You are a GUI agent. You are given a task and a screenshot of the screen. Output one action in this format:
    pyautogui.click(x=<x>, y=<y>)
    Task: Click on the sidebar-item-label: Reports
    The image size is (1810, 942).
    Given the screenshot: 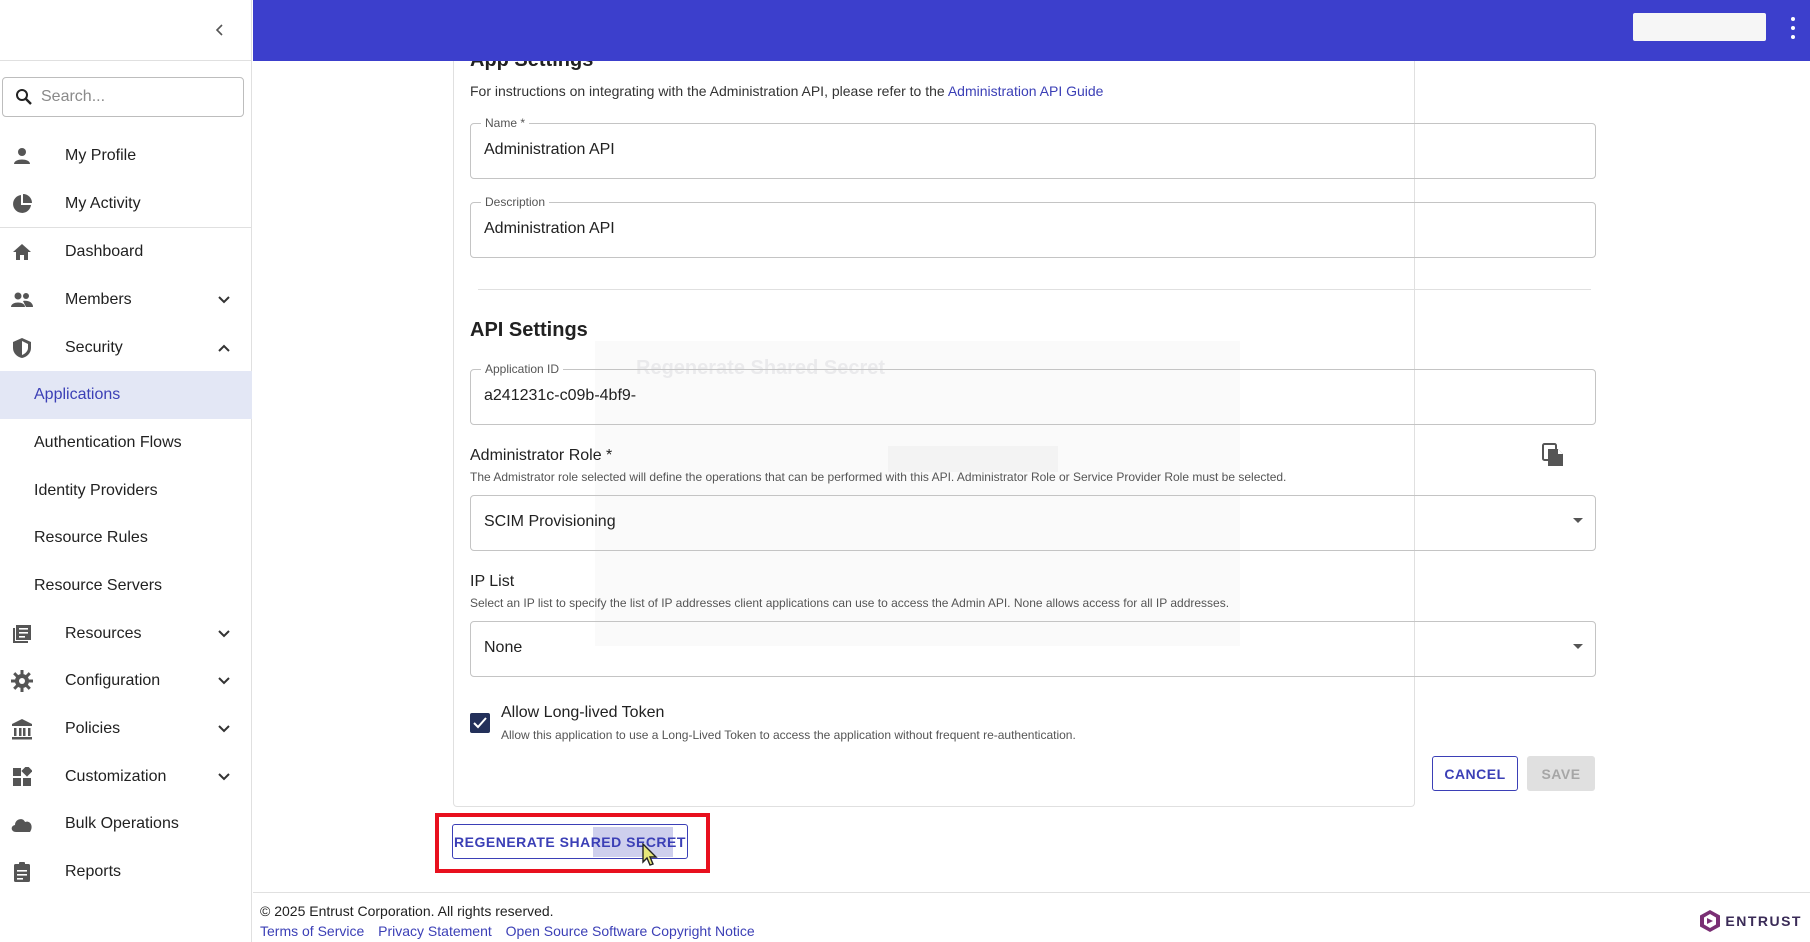 What is the action you would take?
    pyautogui.click(x=93, y=872)
    